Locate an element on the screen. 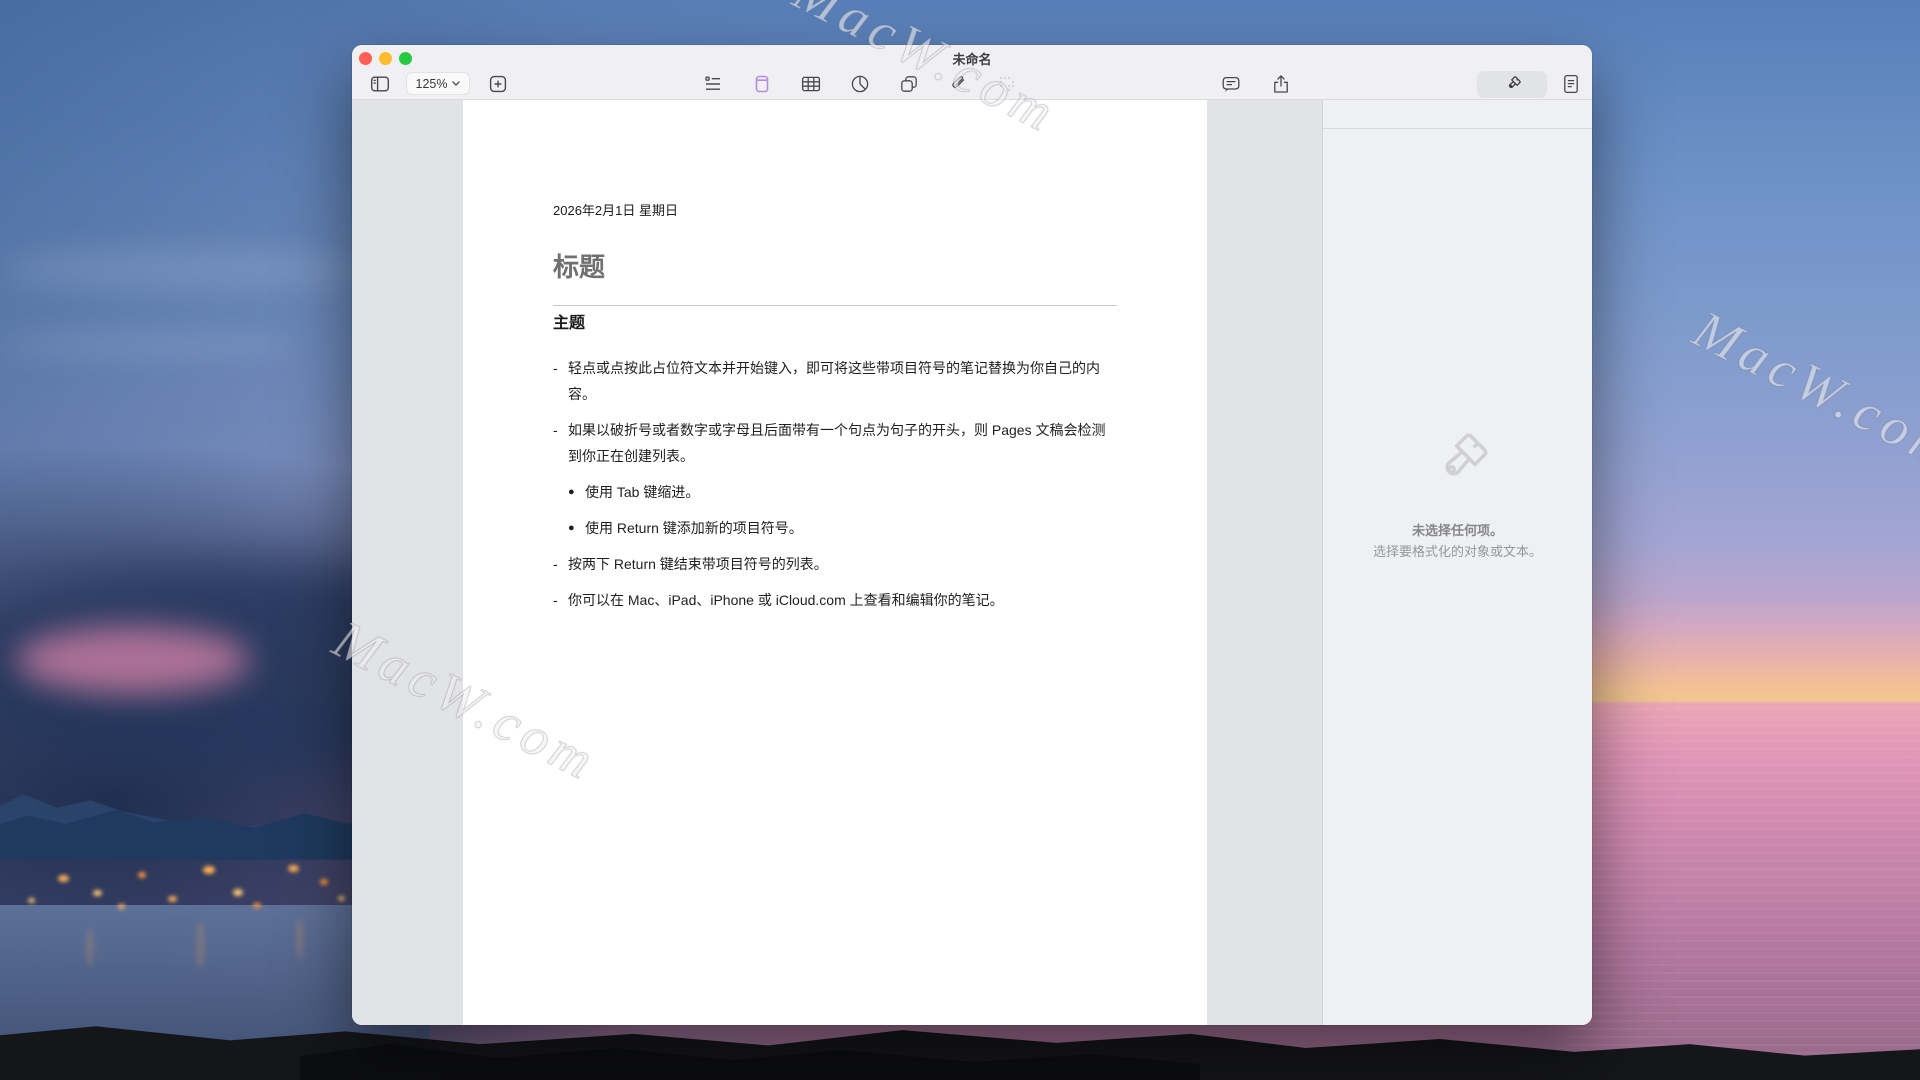 The height and width of the screenshot is (1080, 1920). collaborate-button-disabled is located at coordinates (1007, 84).